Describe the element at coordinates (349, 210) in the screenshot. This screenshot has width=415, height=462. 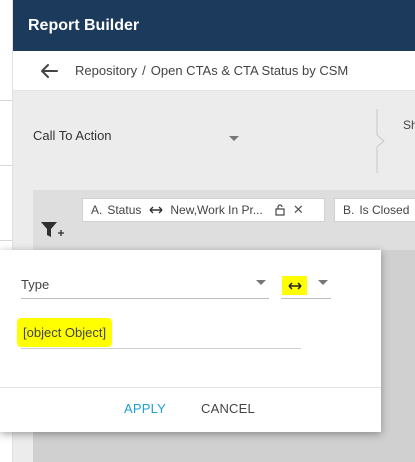
I see `filter-letter: B.` at that location.